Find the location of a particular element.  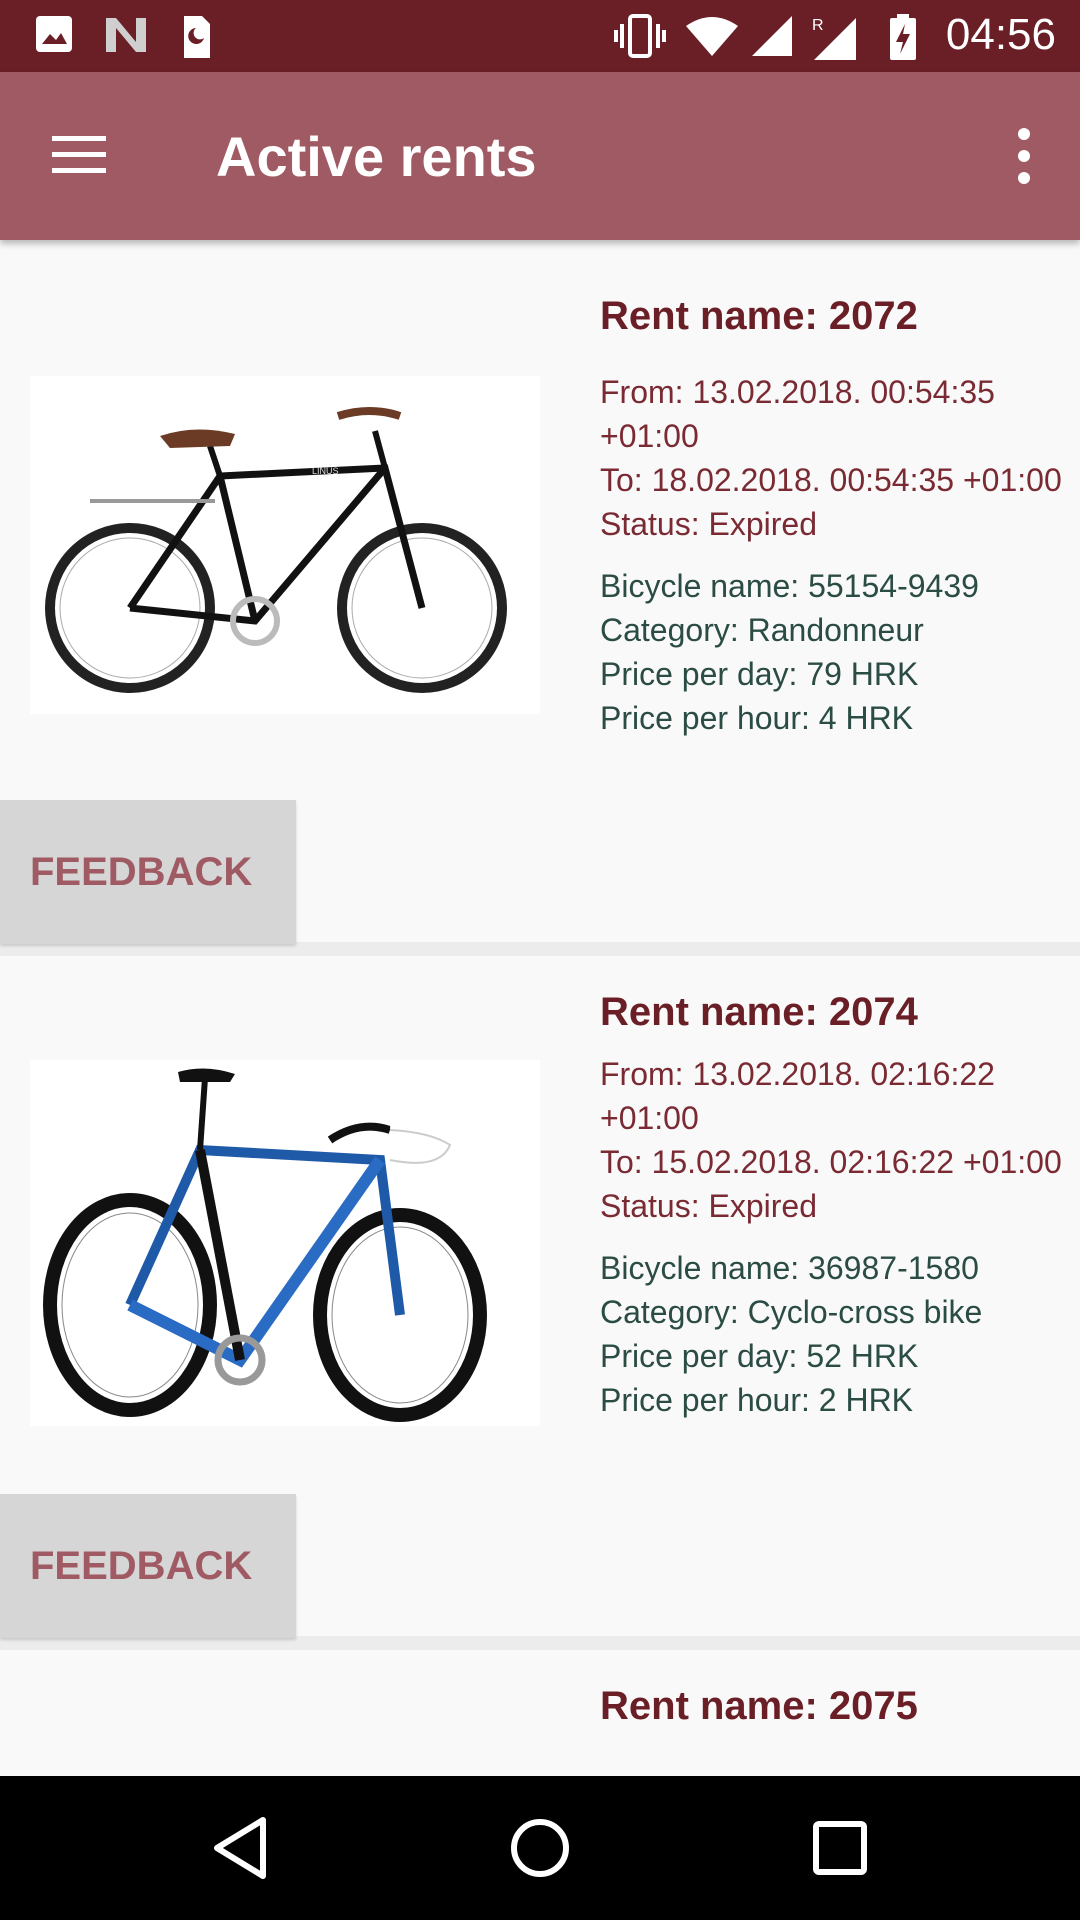

bicycle-category: Category: Randonneur is located at coordinates (762, 630).